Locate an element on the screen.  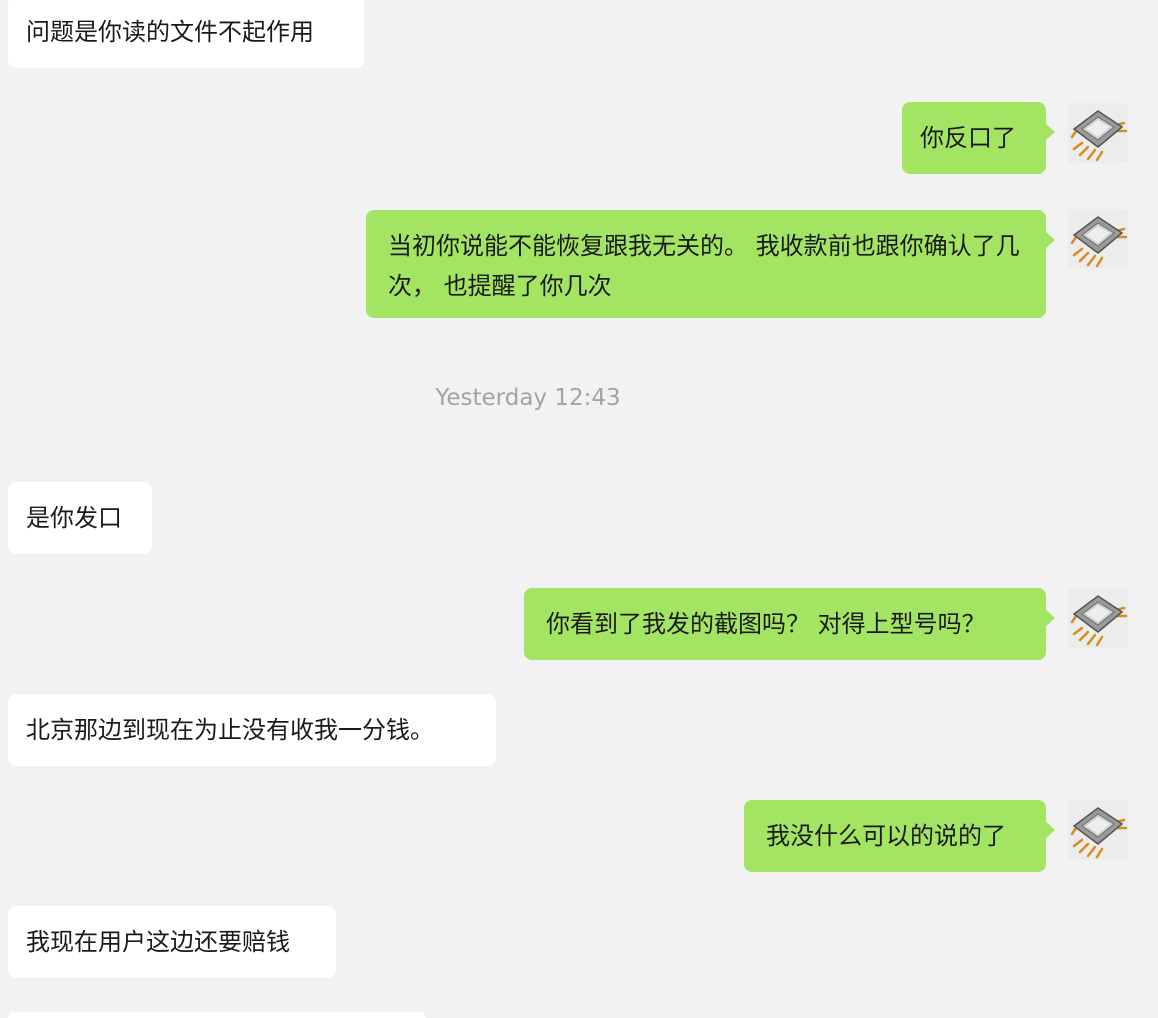
message-bubble: 我没什么可以的说的了 is located at coordinates (895, 836).